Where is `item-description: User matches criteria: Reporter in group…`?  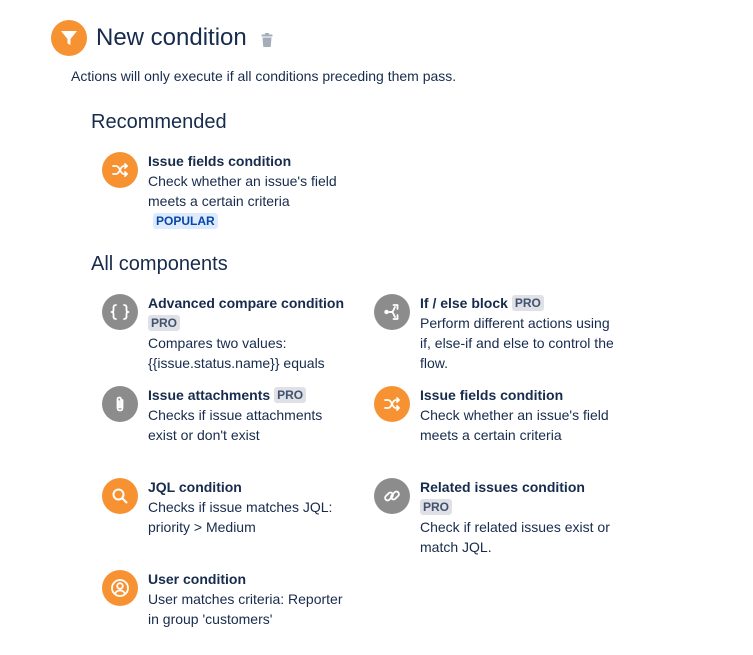 item-description: User matches criteria: Reporter in group… is located at coordinates (245, 609).